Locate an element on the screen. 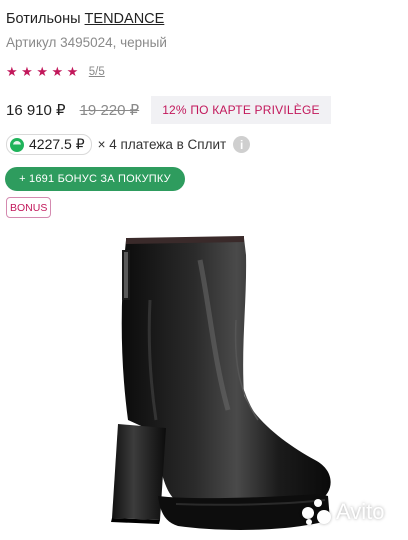  rating-value-link: 5/5 is located at coordinates (97, 72).